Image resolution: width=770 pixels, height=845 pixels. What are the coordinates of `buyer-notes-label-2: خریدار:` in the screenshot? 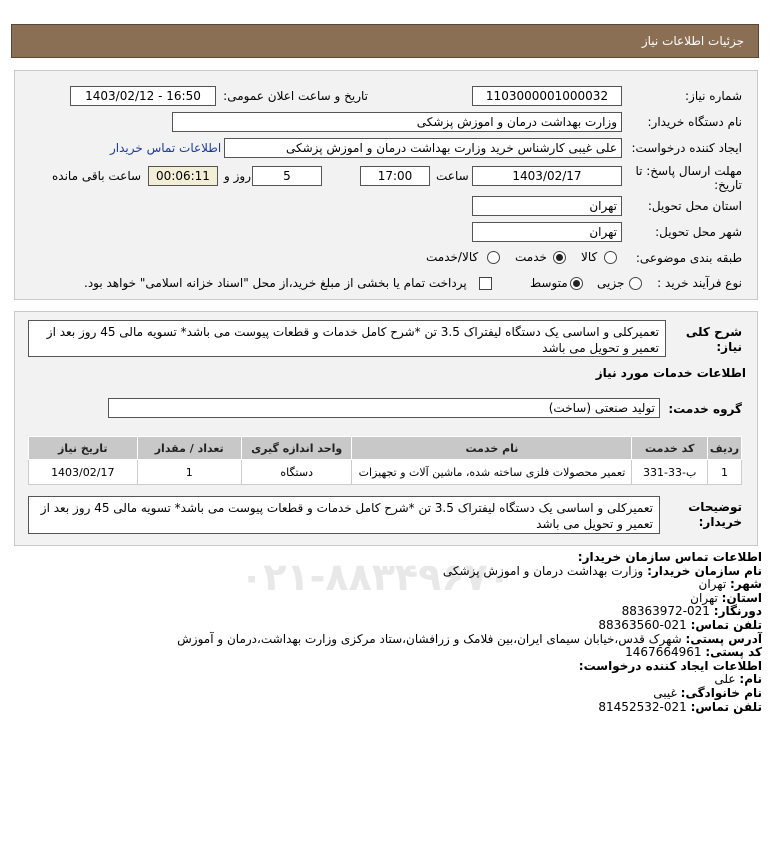 It's located at (720, 522).